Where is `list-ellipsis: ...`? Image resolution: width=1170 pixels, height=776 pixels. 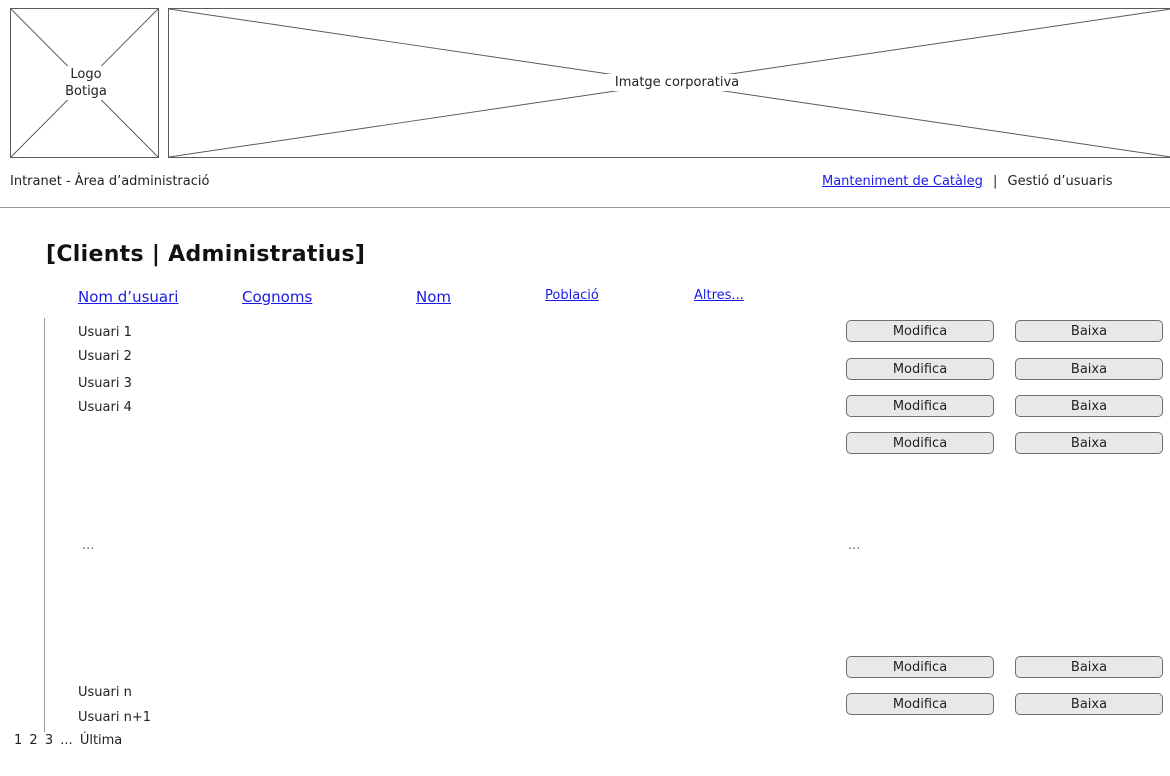
list-ellipsis: ... is located at coordinates (88, 545).